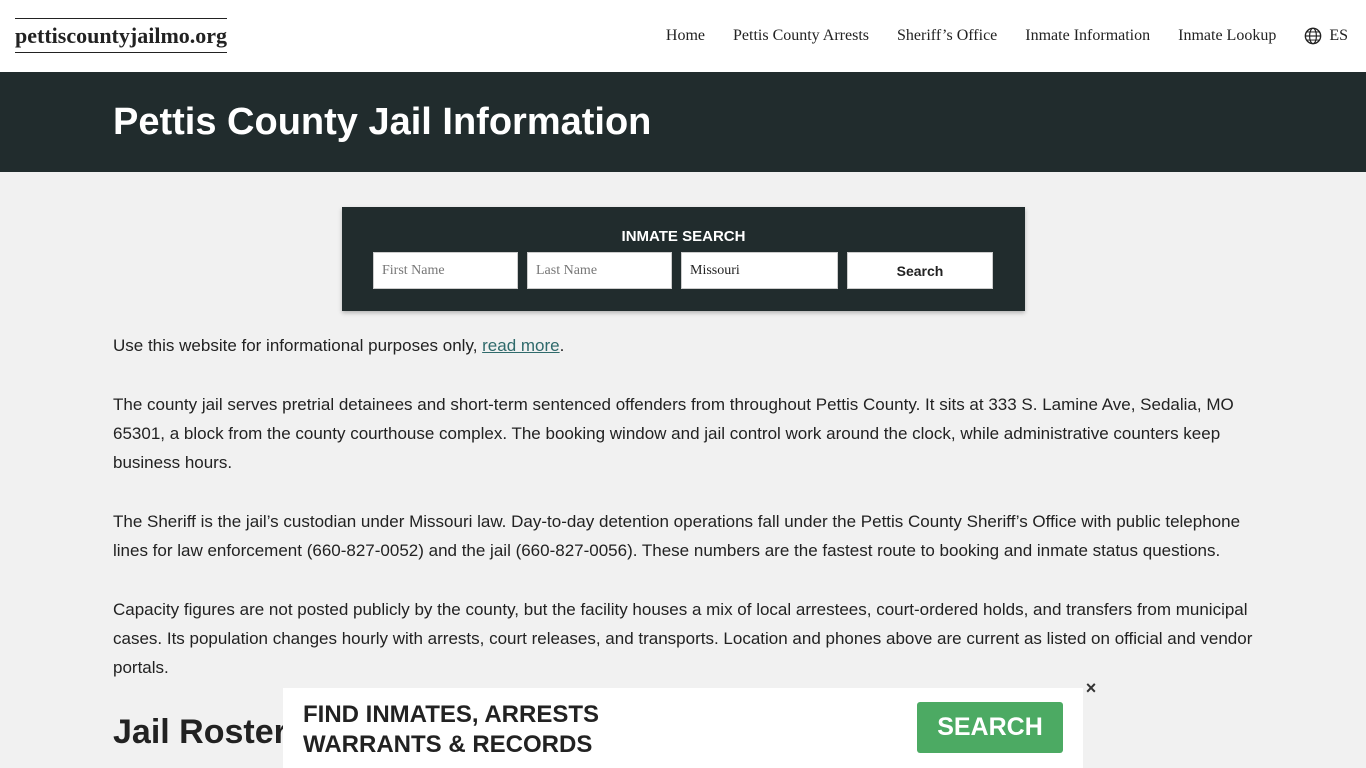 The height and width of the screenshot is (768, 1366). Describe the element at coordinates (685, 36) in the screenshot. I see `nav-home: Home` at that location.